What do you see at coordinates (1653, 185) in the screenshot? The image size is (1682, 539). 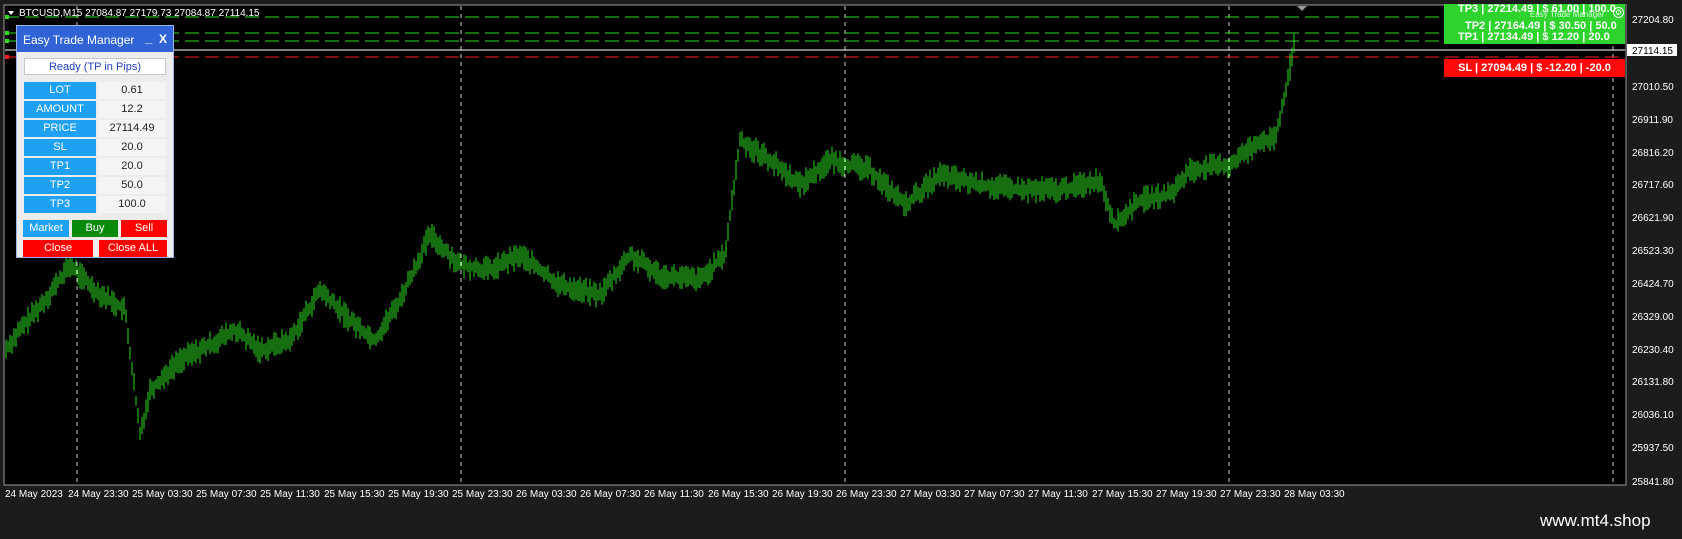 I see `price-tick: 26717.60` at bounding box center [1653, 185].